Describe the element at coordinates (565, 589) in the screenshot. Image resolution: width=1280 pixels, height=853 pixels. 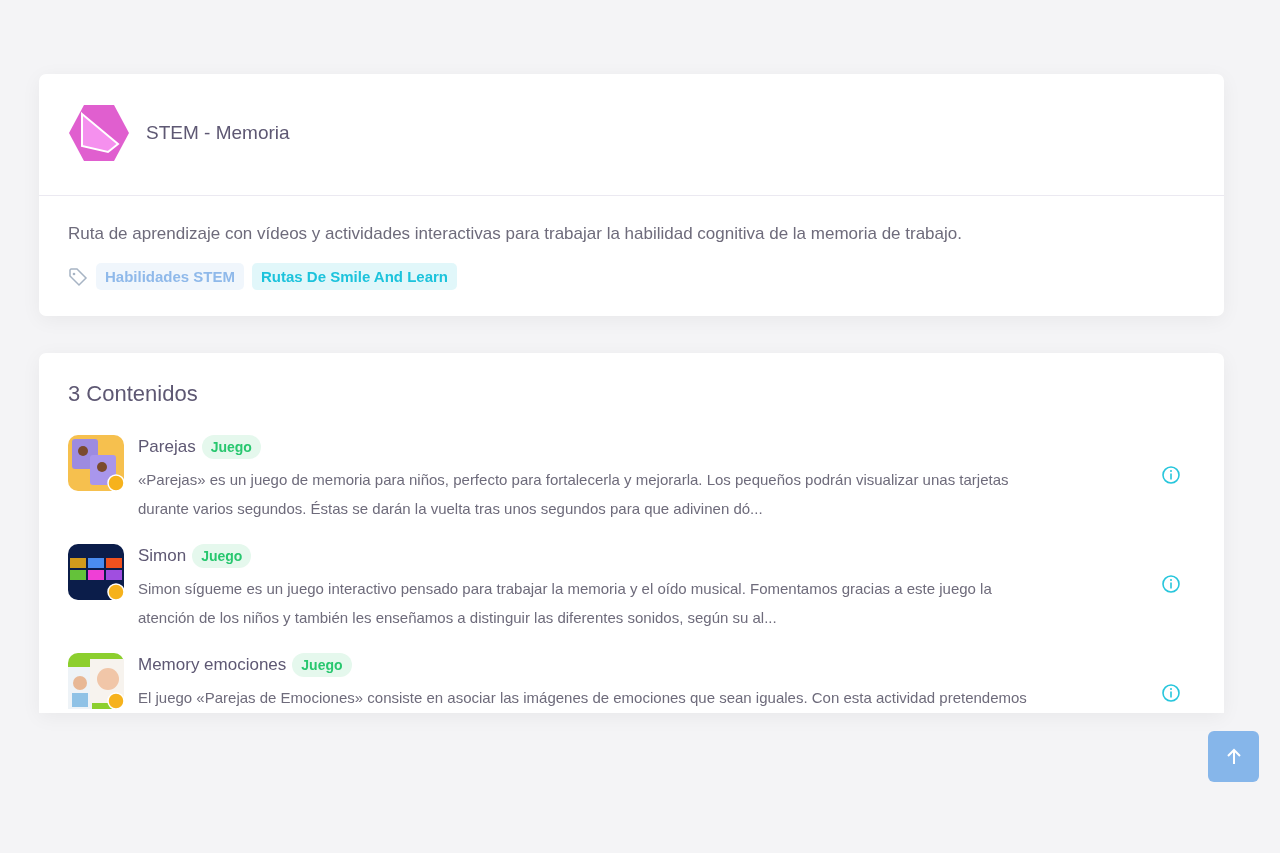
I see `content-description: Simon sígueme es un juego interactivo pensado para trabajar la memoria y el oído musical. Fomentamos gracias a este juego la` at that location.